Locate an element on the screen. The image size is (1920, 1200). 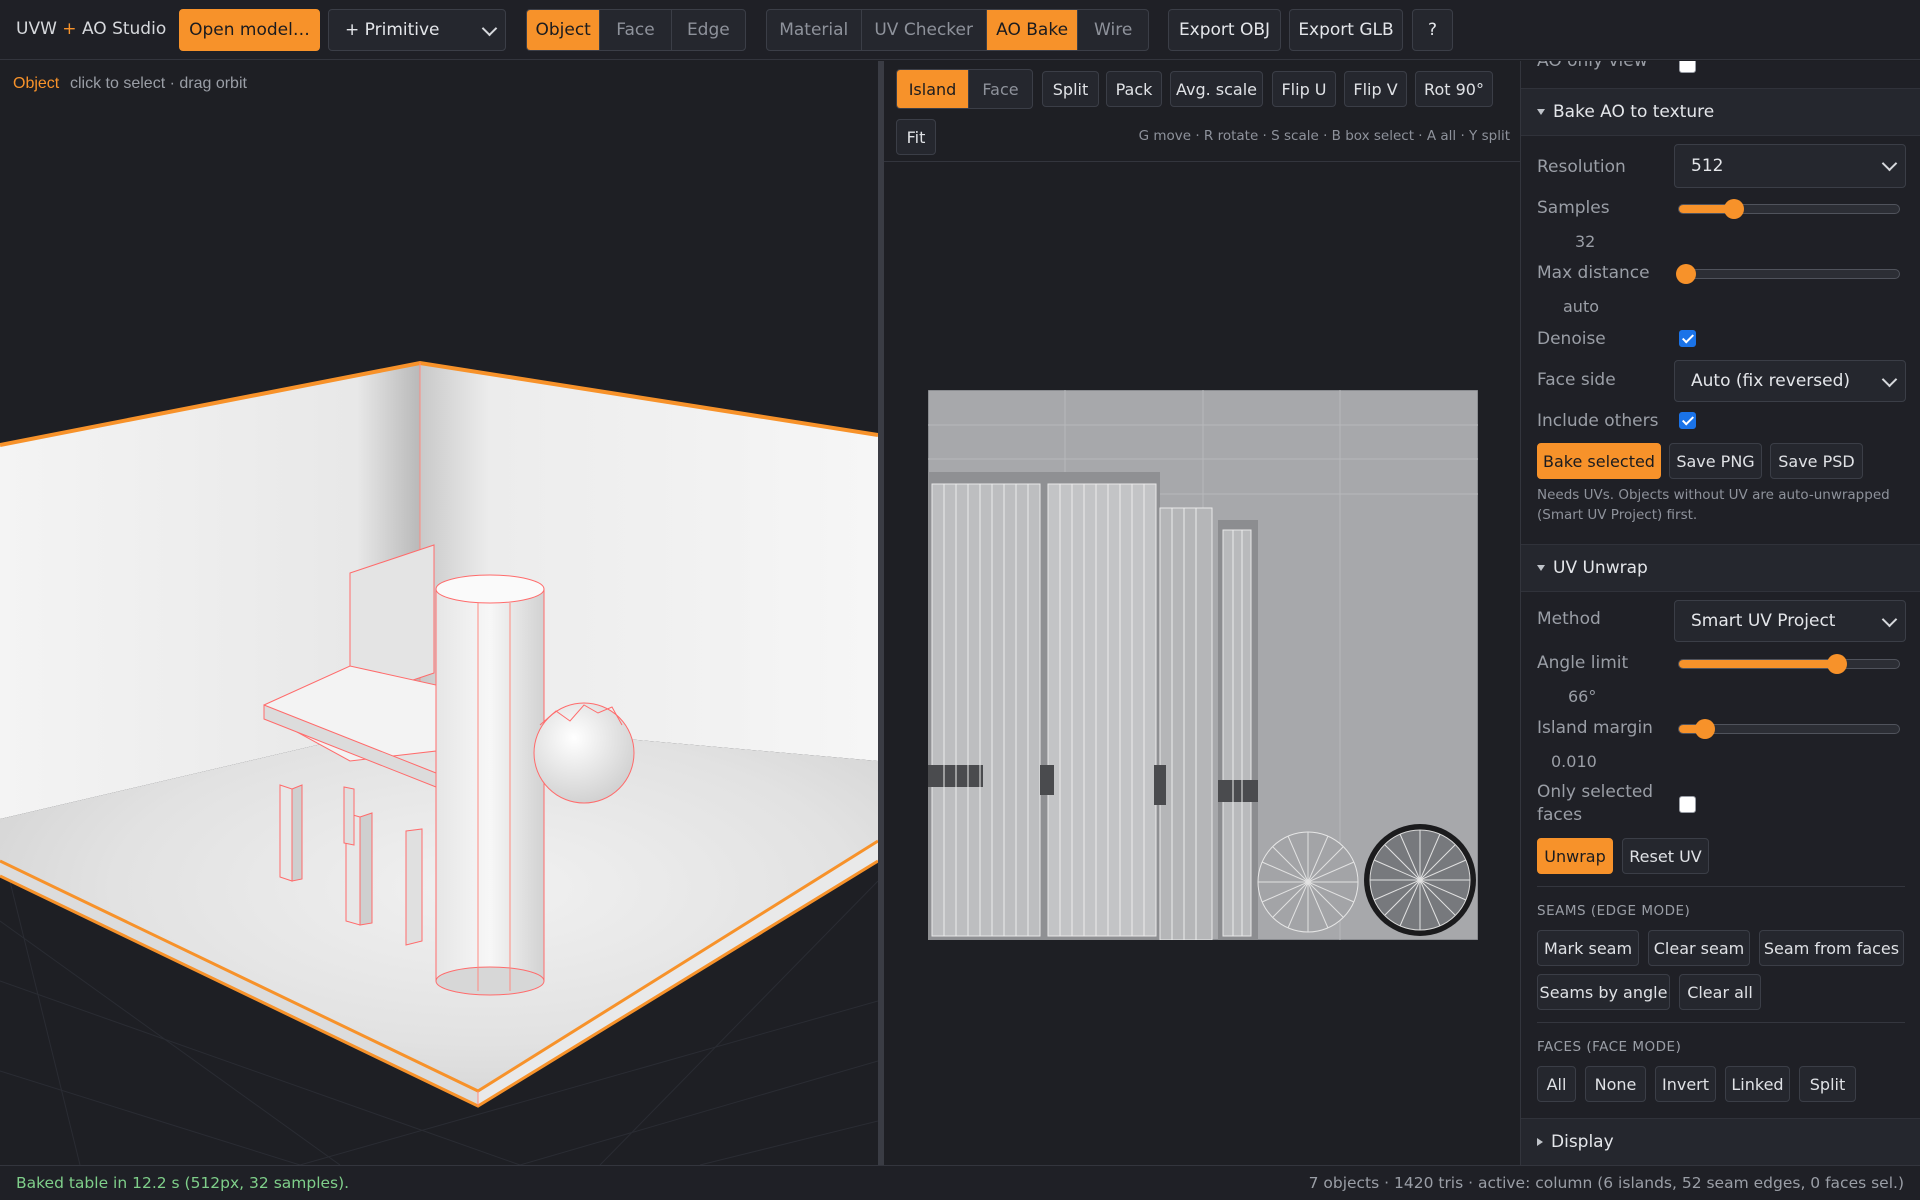
method-select-value: Smart UV Project is located at coordinates (1763, 621).